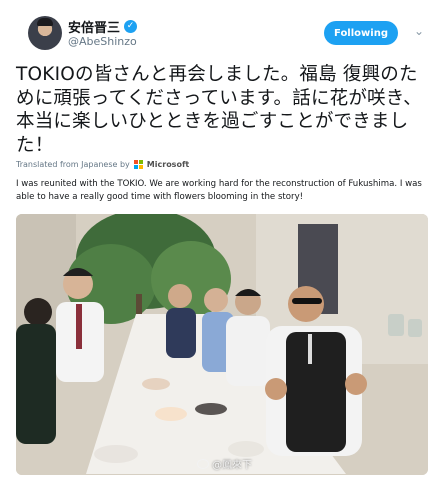  What do you see at coordinates (168, 164) in the screenshot?
I see `translator-name: Microsoft` at bounding box center [168, 164].